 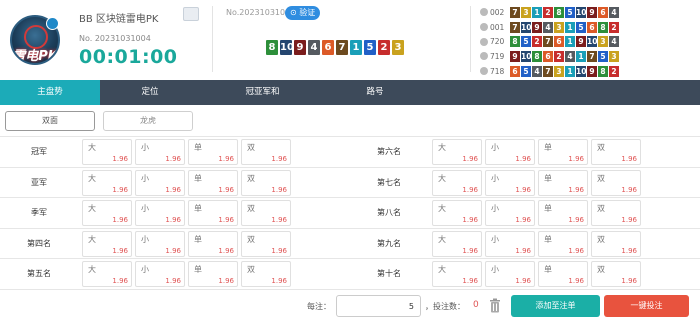 I want to click on history-issue: 001, so click(x=497, y=27).